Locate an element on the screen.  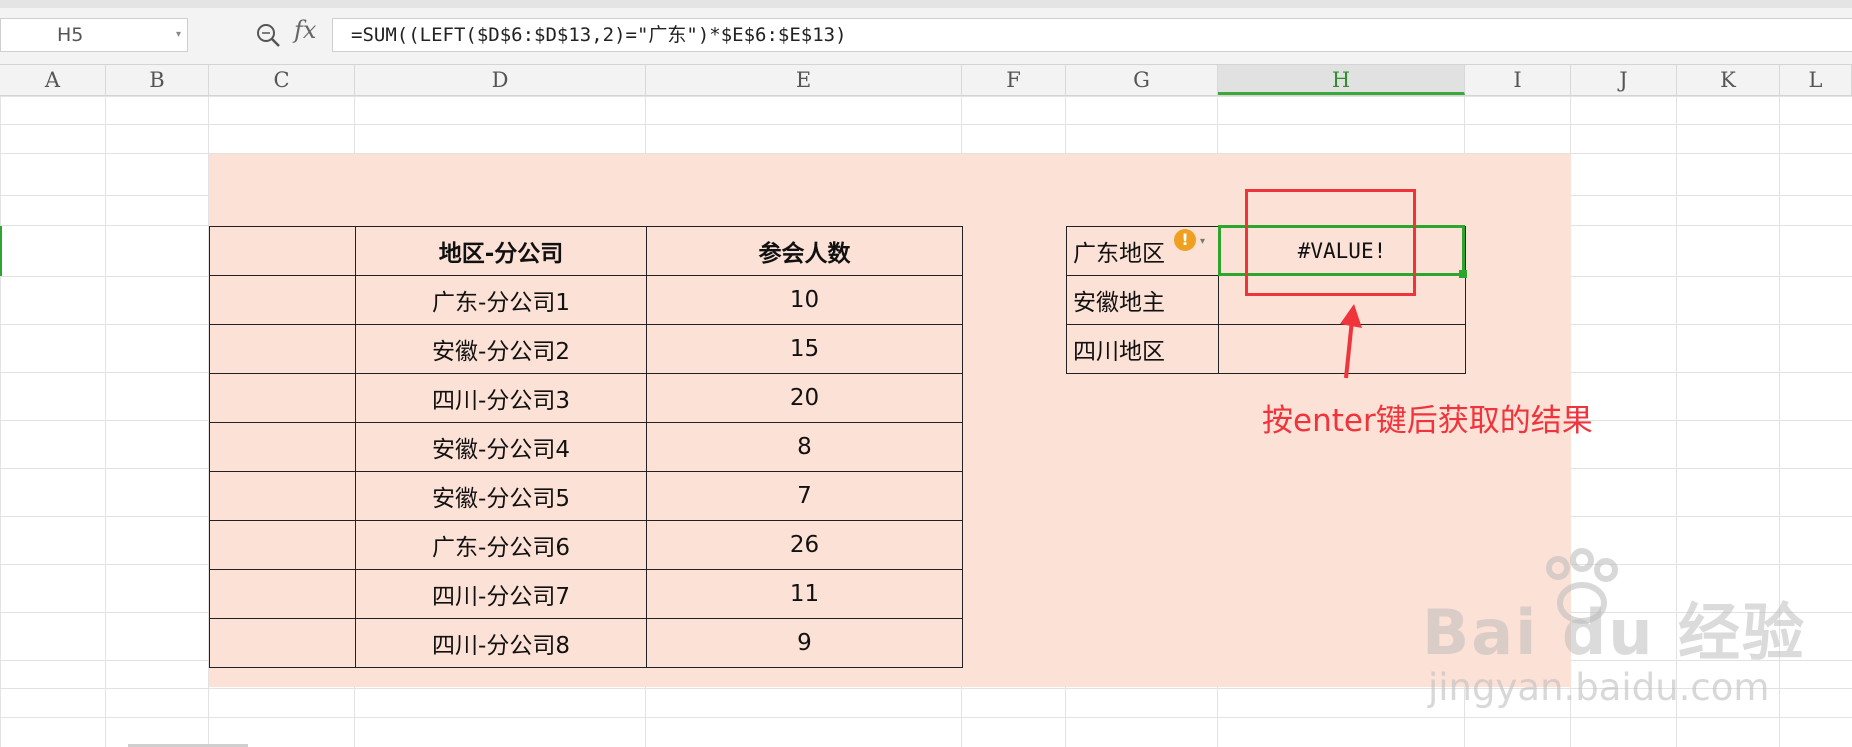
table-cell: 26 is located at coordinates (804, 545).